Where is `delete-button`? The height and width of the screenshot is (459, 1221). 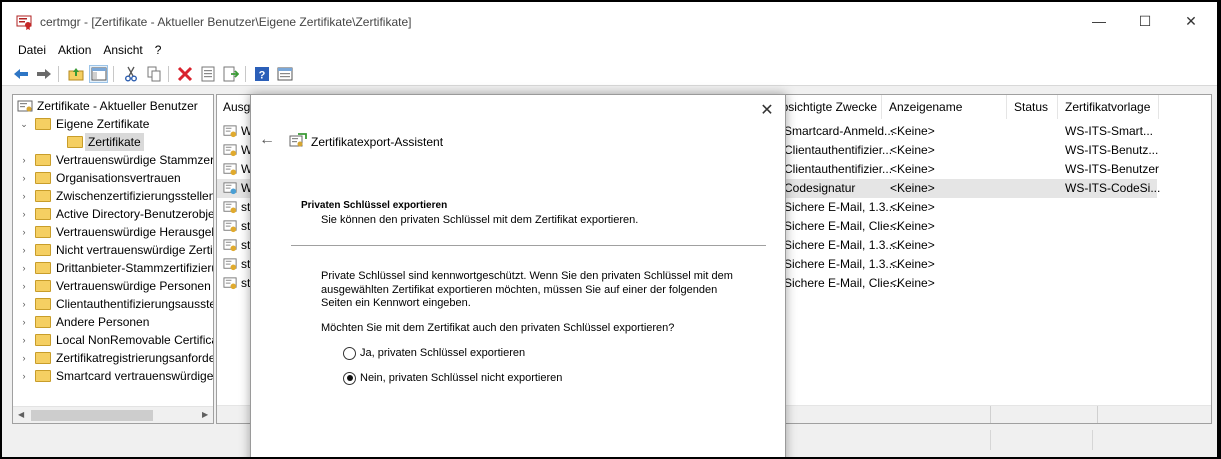
delete-button is located at coordinates (184, 74).